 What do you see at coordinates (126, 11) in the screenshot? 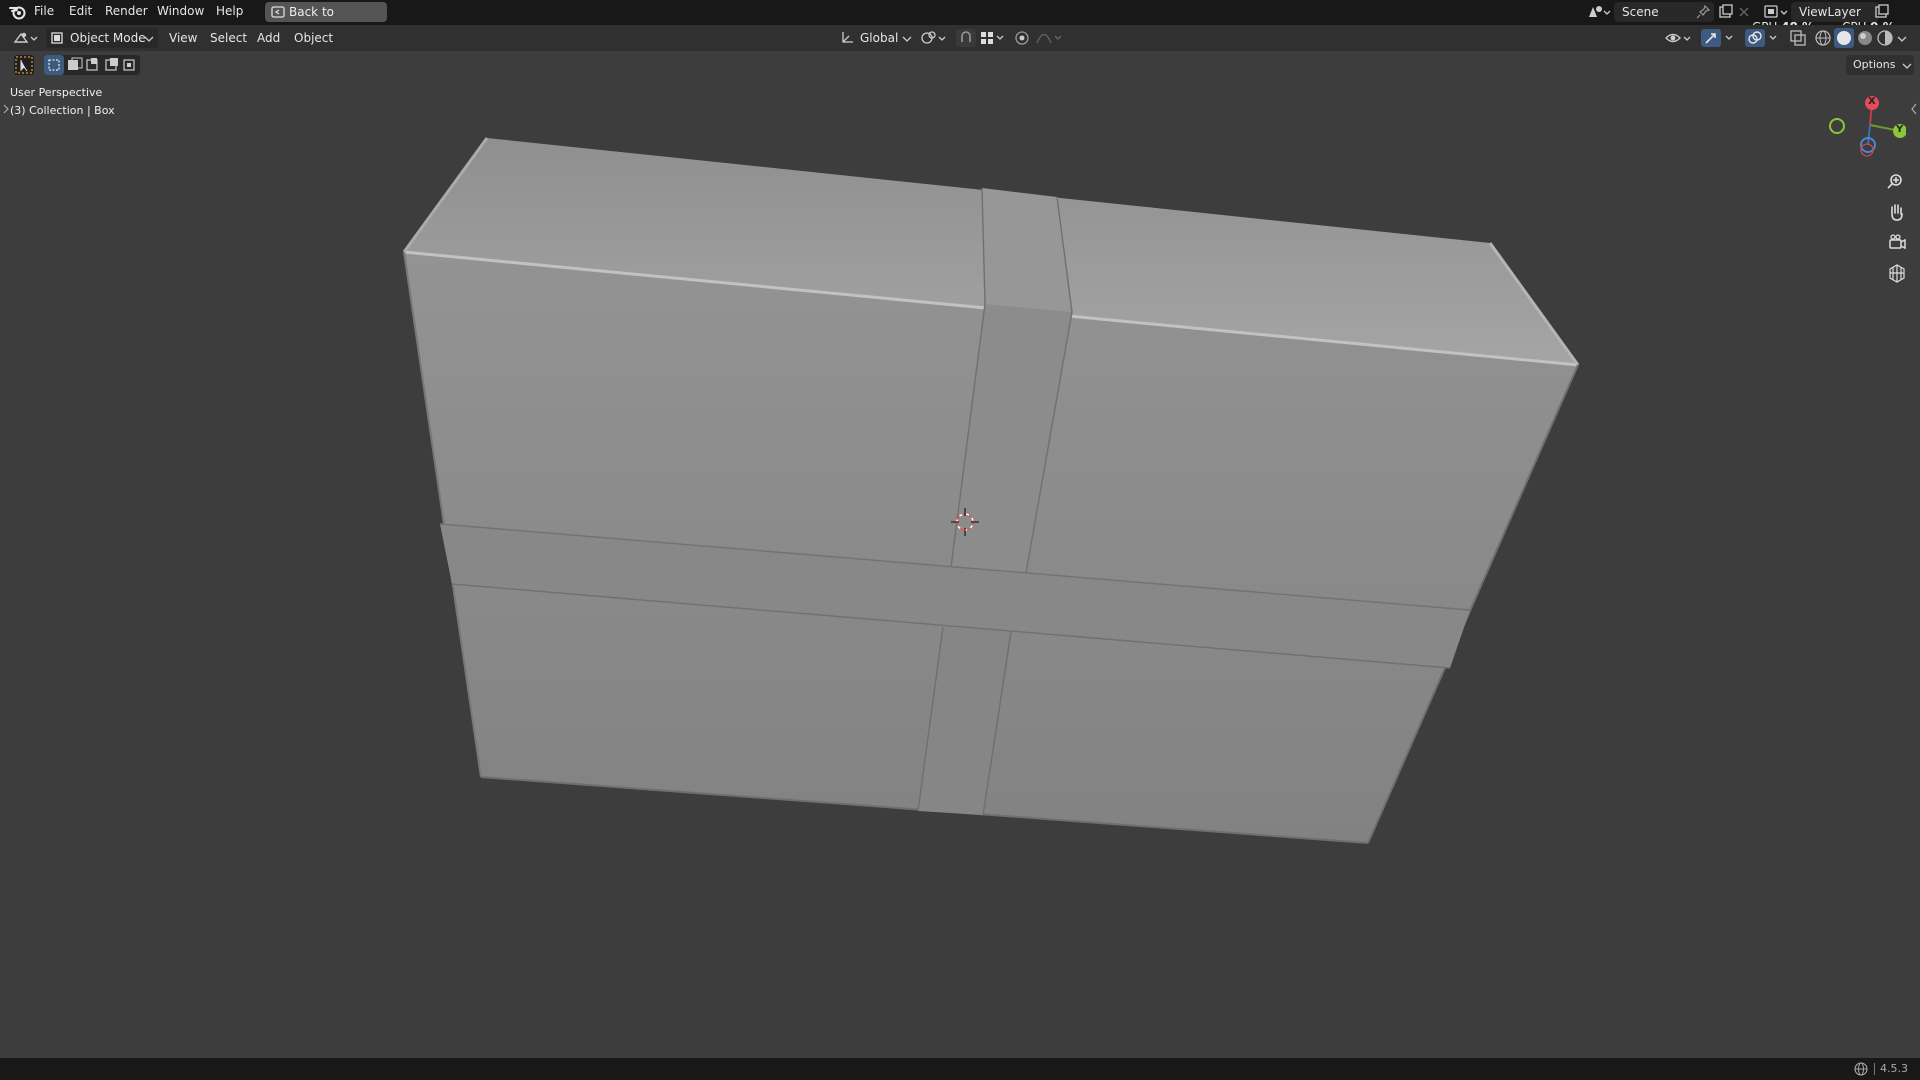
I see `menu-render: Render` at bounding box center [126, 11].